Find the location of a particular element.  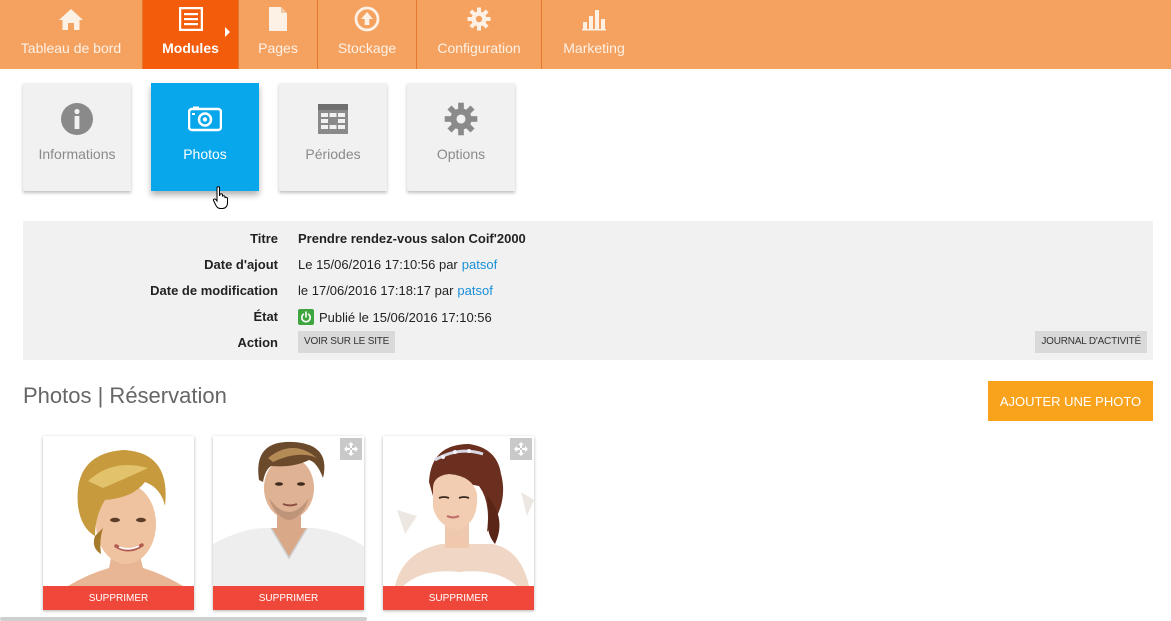

date-modification-label: Date de modification is located at coordinates (214, 290).